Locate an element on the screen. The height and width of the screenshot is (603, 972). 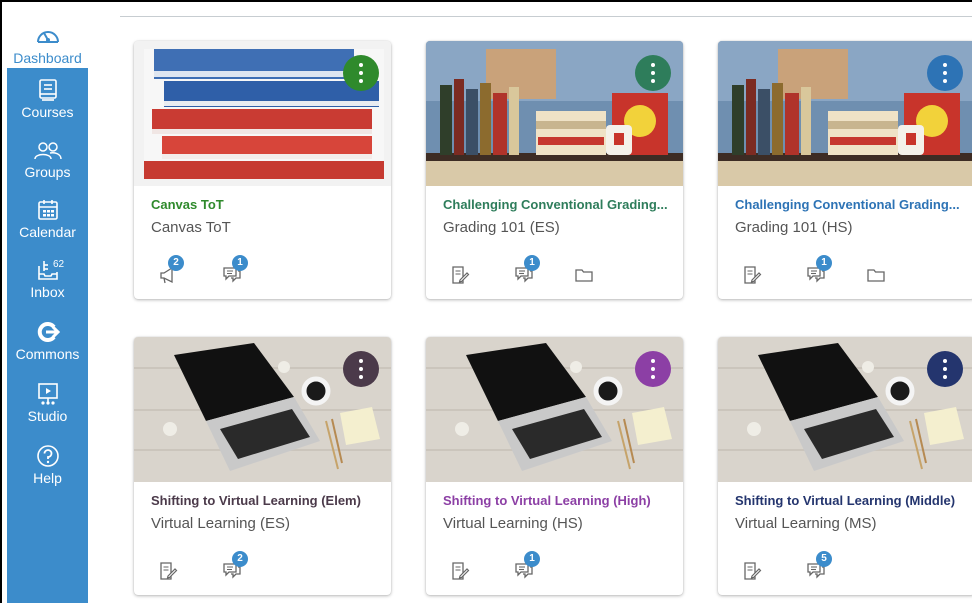
course-card-subtitle: Canvas ToT is located at coordinates (191, 227).